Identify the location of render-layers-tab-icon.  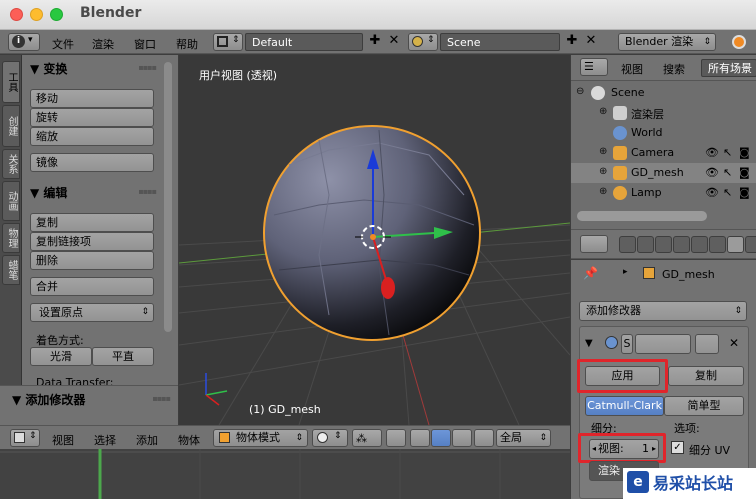
(645, 244).